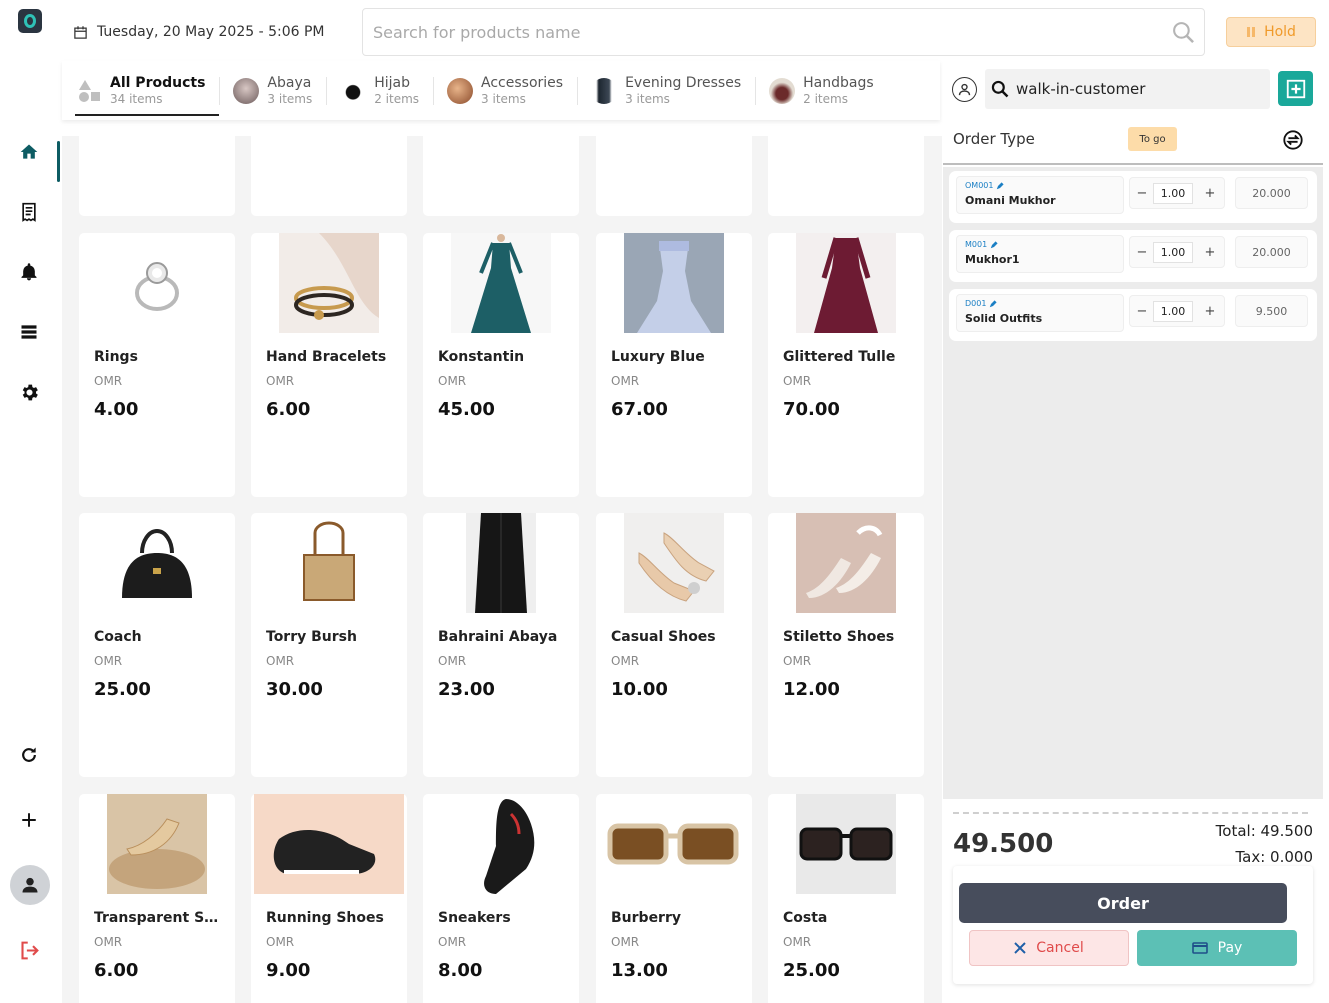  What do you see at coordinates (1295, 88) in the screenshot?
I see `add-customer-button` at bounding box center [1295, 88].